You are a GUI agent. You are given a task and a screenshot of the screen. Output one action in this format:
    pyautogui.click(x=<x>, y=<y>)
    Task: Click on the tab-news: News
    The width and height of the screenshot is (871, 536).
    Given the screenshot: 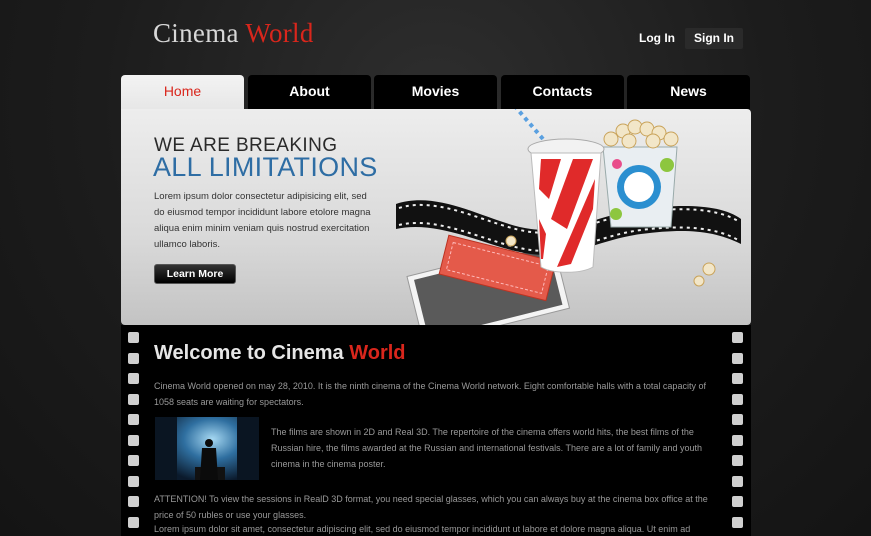 What is the action you would take?
    pyautogui.click(x=688, y=92)
    